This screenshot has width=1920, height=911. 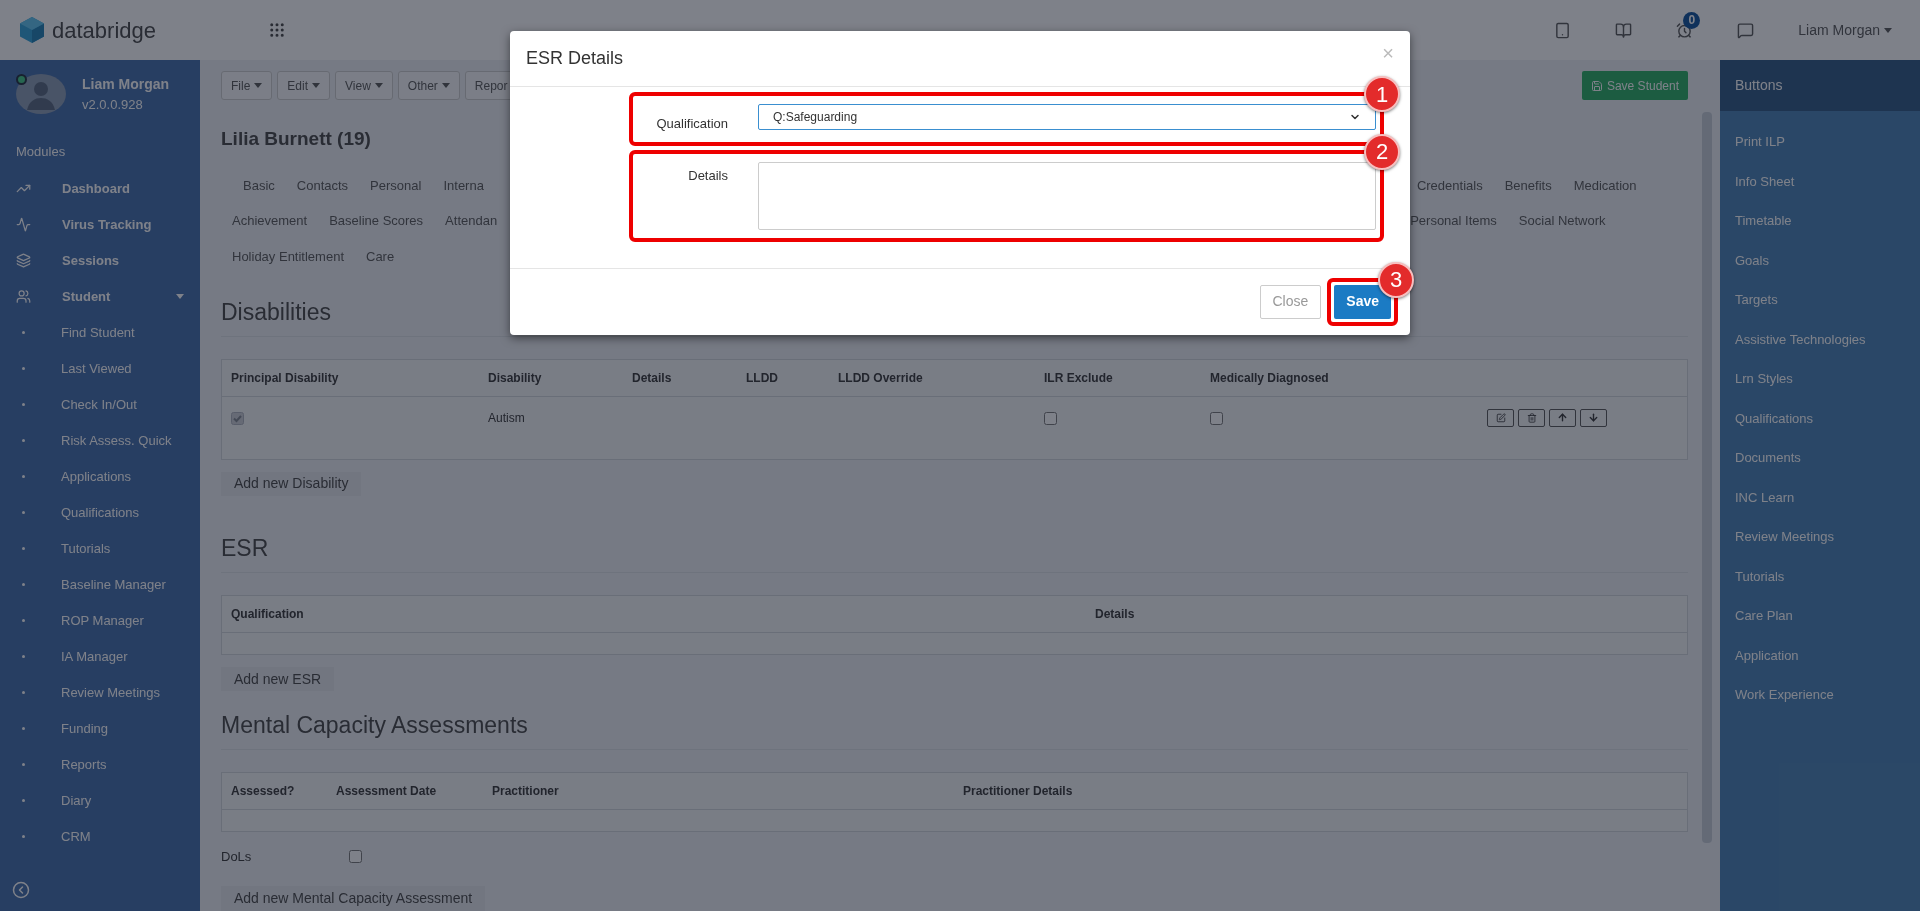 I want to click on menu-button: View, so click(x=364, y=85).